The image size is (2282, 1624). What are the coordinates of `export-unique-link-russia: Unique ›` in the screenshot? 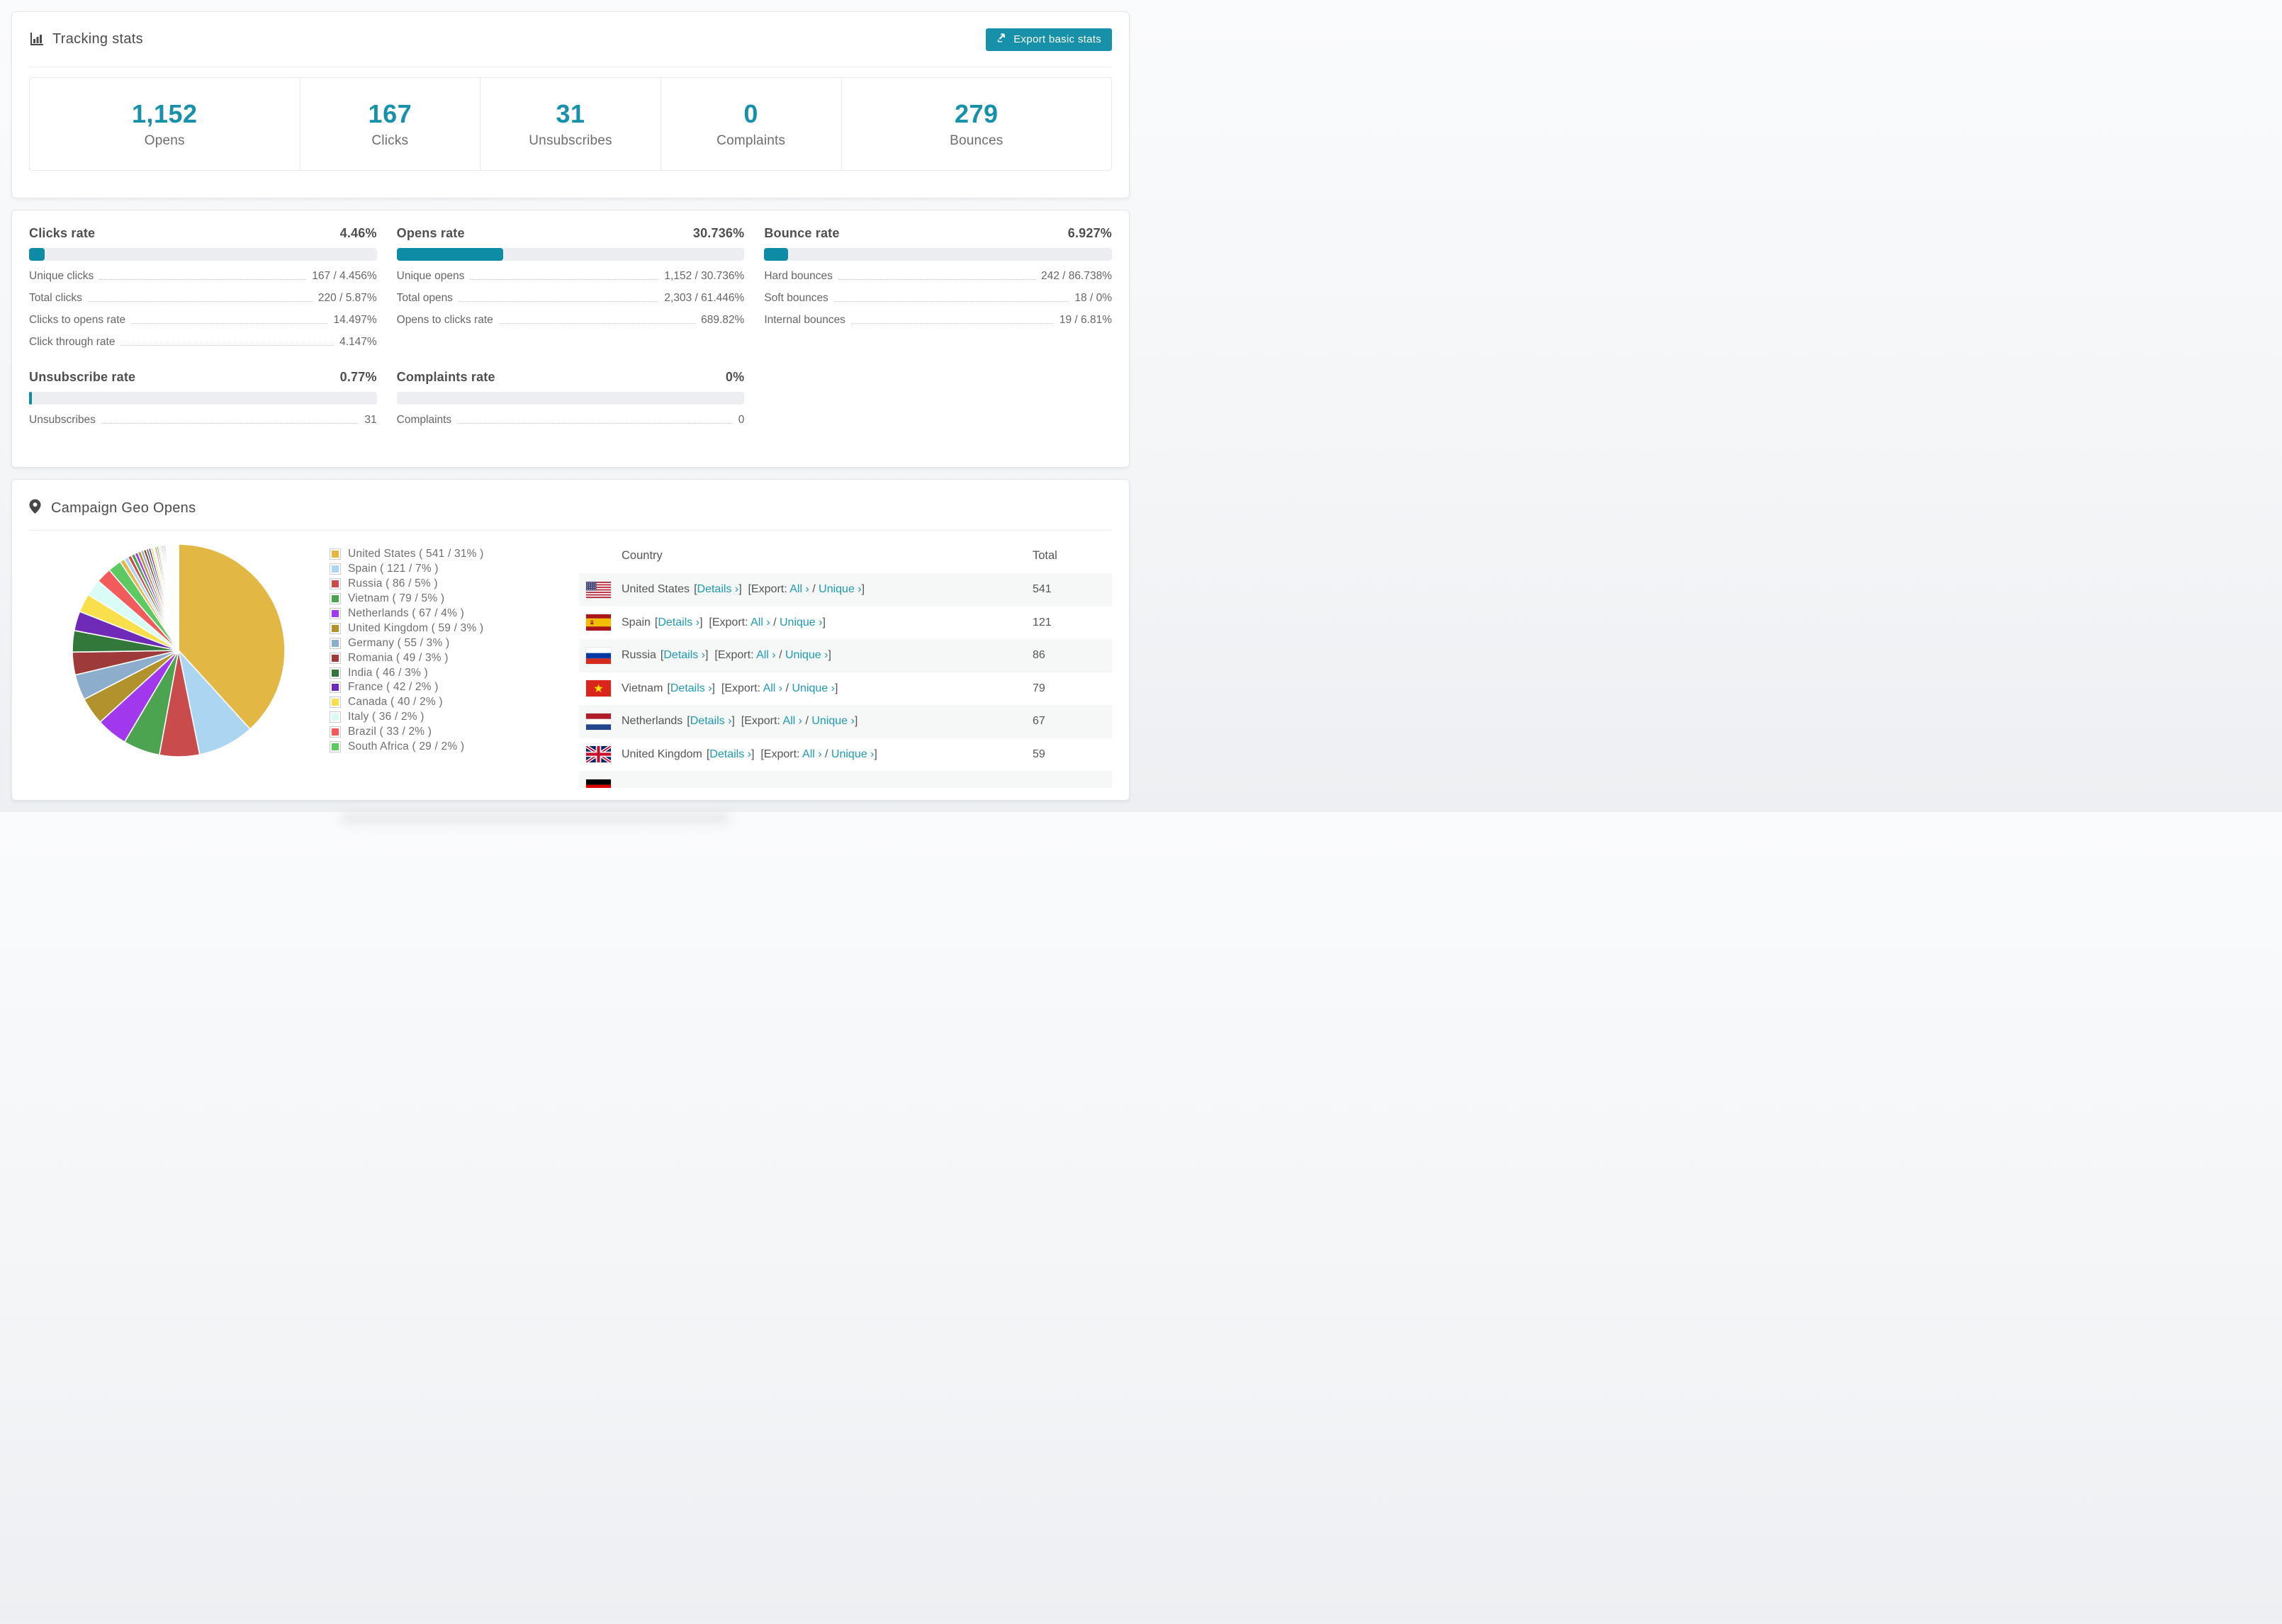 It's located at (806, 655).